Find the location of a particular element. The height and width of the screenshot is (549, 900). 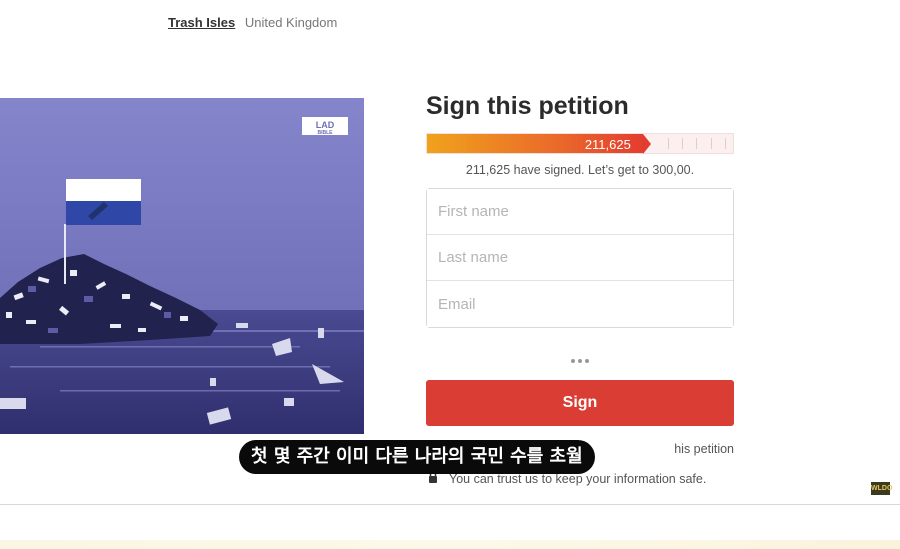

breadcrumb: Trash Isles United Kingdom is located at coordinates (252, 22).